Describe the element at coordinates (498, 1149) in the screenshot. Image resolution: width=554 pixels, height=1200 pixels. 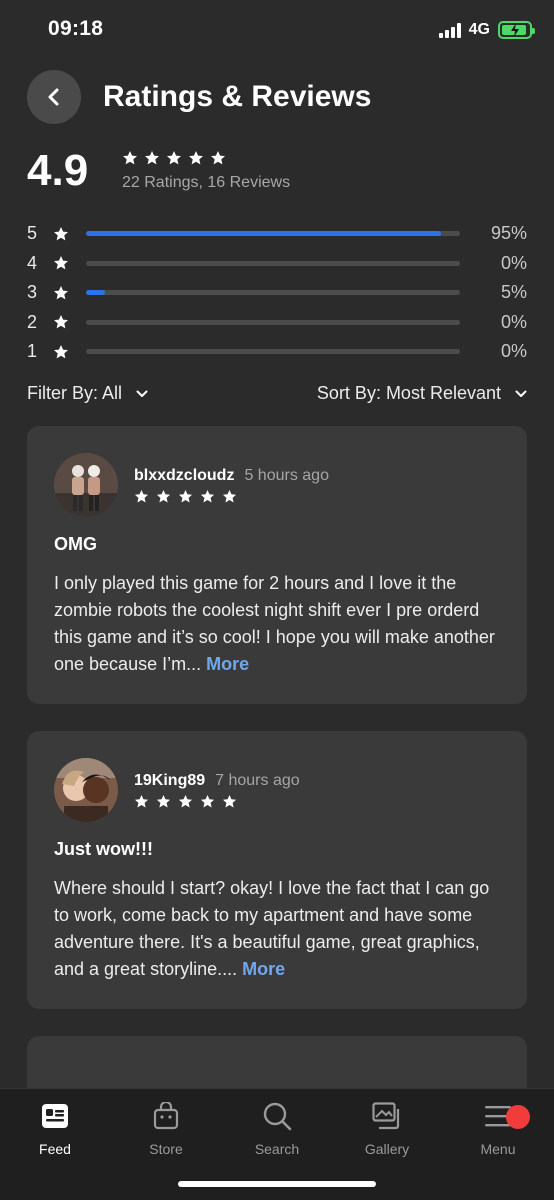
I see `tab-label: Menu` at that location.